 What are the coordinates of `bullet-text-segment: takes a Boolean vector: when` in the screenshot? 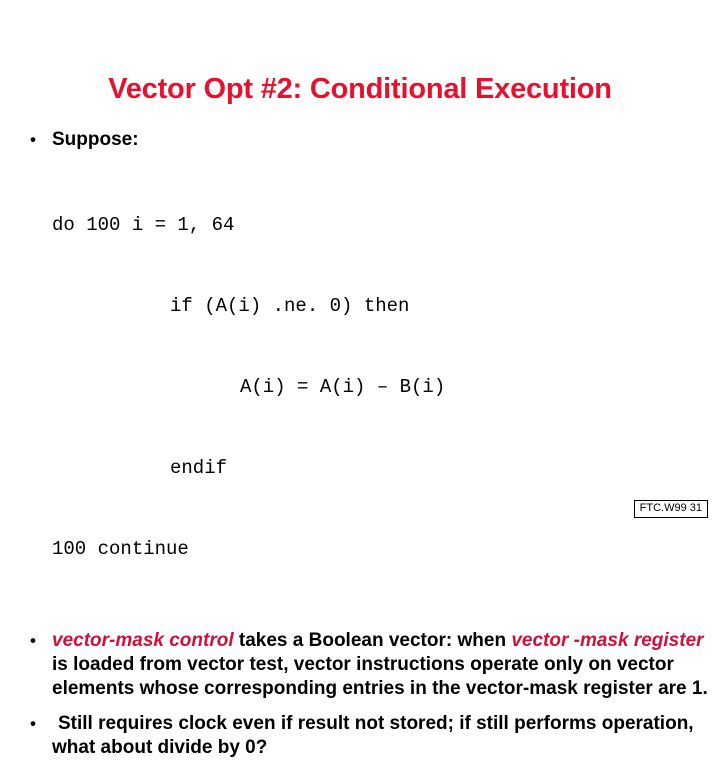 It's located at (372, 640).